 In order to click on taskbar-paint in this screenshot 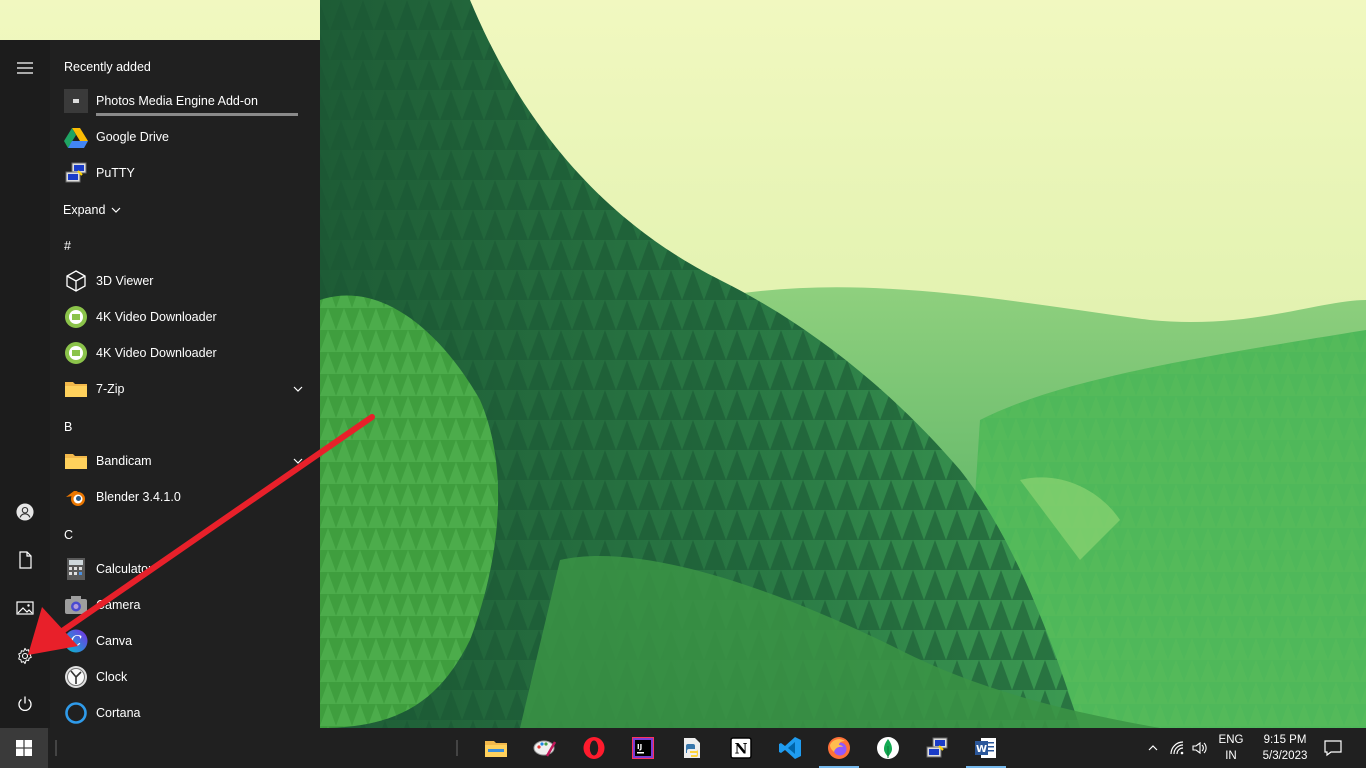, I will do `click(545, 748)`.